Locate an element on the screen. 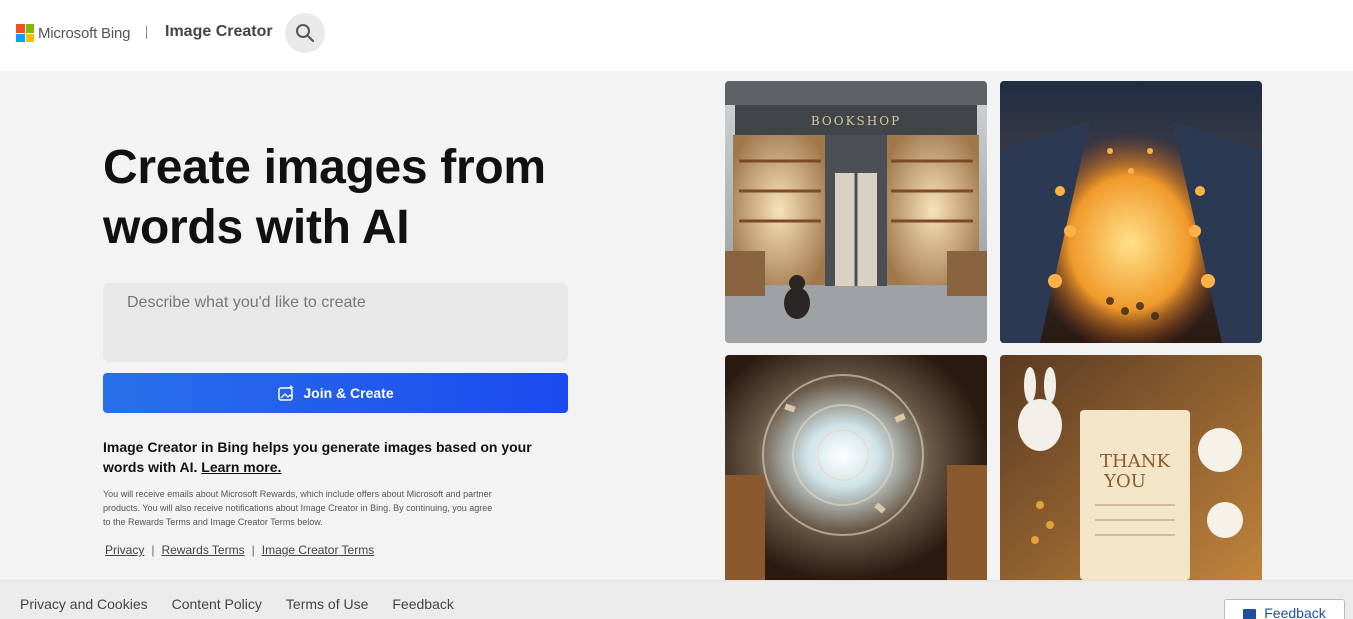 The width and height of the screenshot is (1353, 619). bing-home-link: Microsoft Bing is located at coordinates (73, 33).